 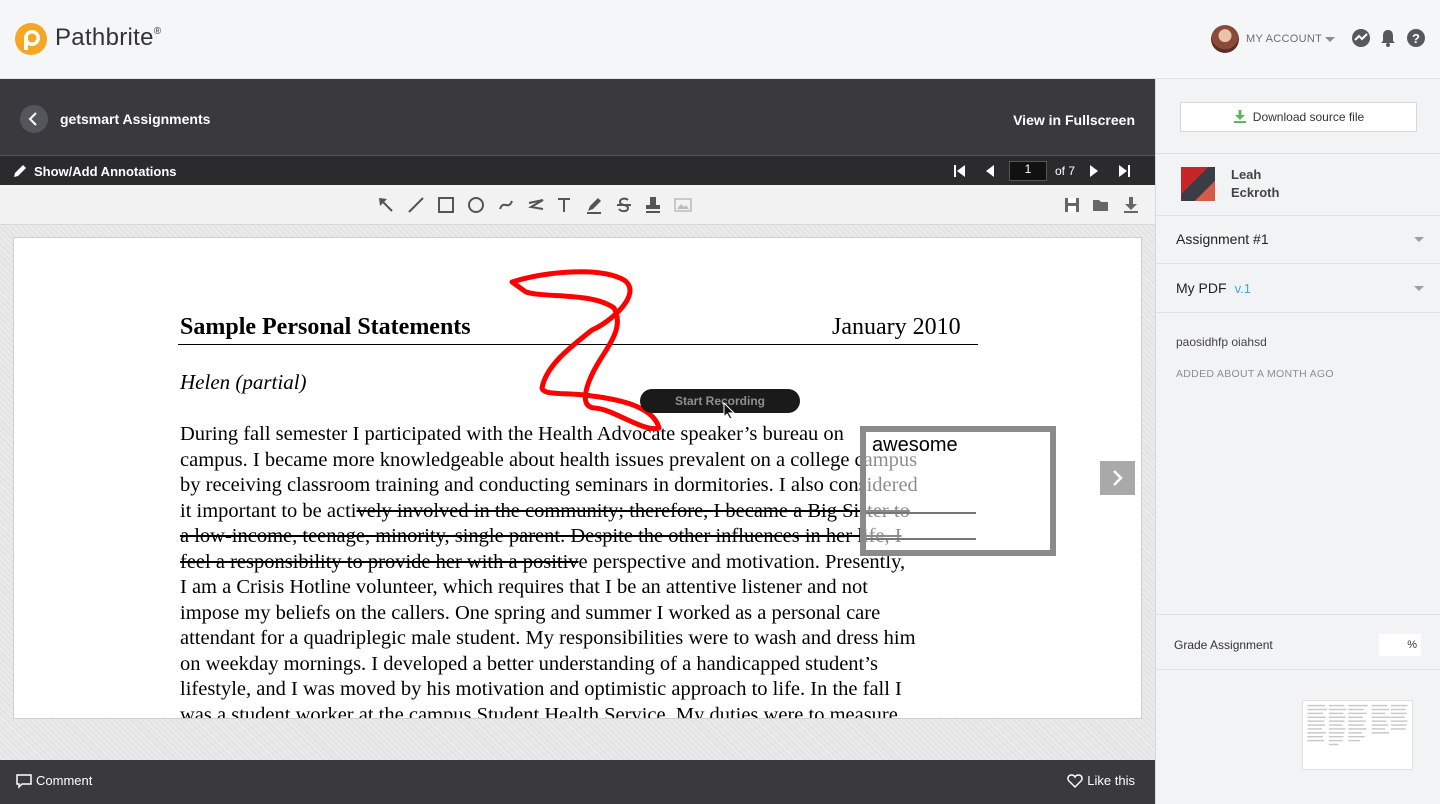 I want to click on view-fullscreen-link: View in Fullscreen, so click(x=1074, y=120).